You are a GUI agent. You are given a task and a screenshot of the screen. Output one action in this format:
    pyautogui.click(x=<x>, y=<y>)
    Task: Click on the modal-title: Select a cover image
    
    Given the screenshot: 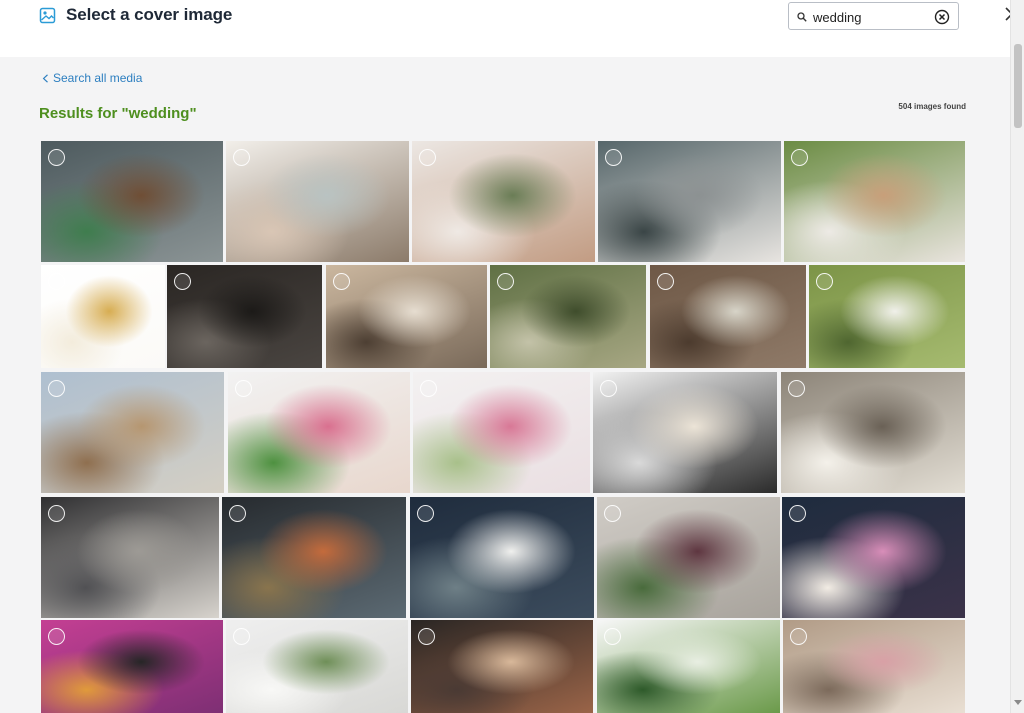 What is the action you would take?
    pyautogui.click(x=149, y=14)
    